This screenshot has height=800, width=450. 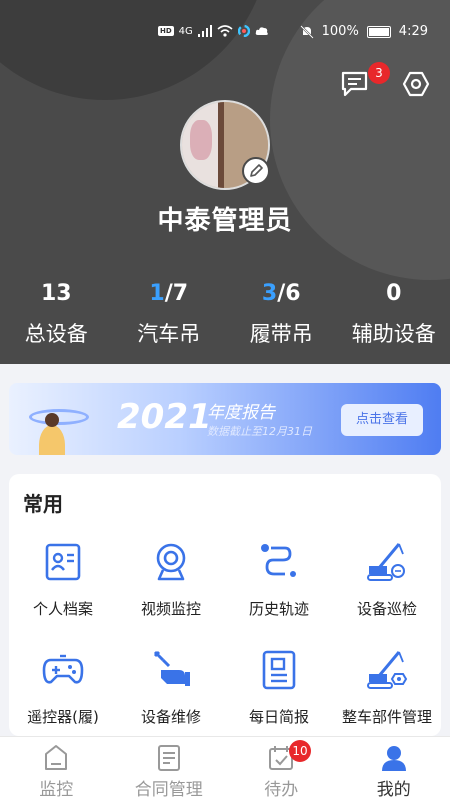 I want to click on profile-card-icon, so click(x=63, y=562).